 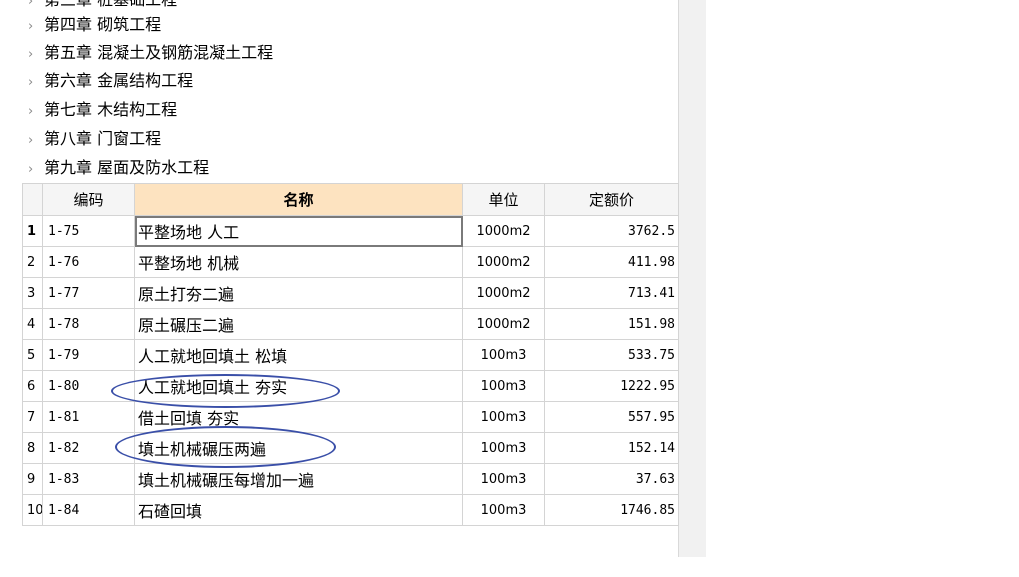 What do you see at coordinates (88, 293) in the screenshot?
I see `code-cell: 1-77` at bounding box center [88, 293].